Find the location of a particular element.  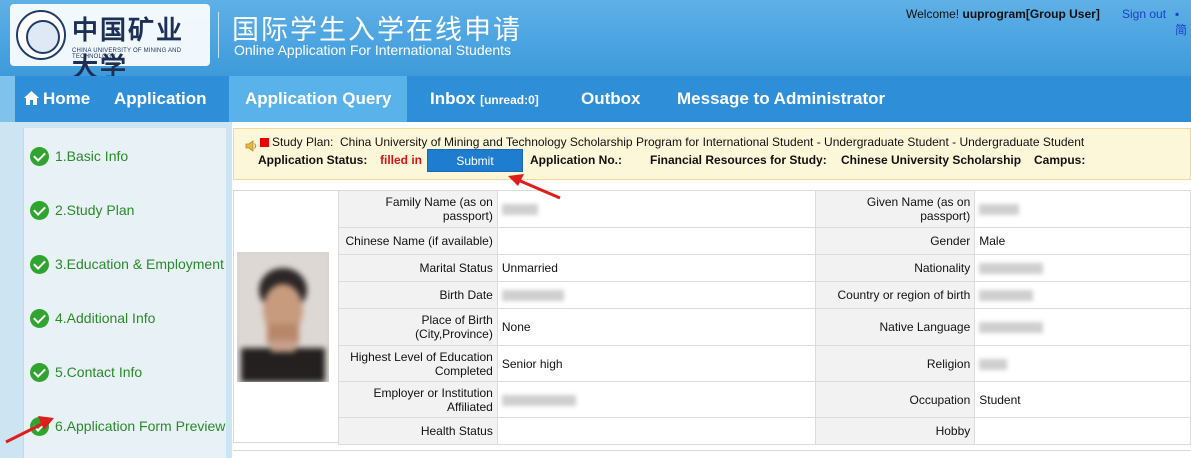

native-language-label: Native Language is located at coordinates (895, 327).